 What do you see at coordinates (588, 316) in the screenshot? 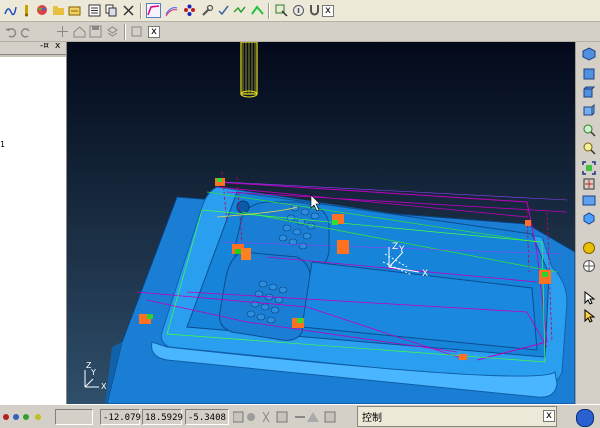
I see `select-tool-icon` at bounding box center [588, 316].